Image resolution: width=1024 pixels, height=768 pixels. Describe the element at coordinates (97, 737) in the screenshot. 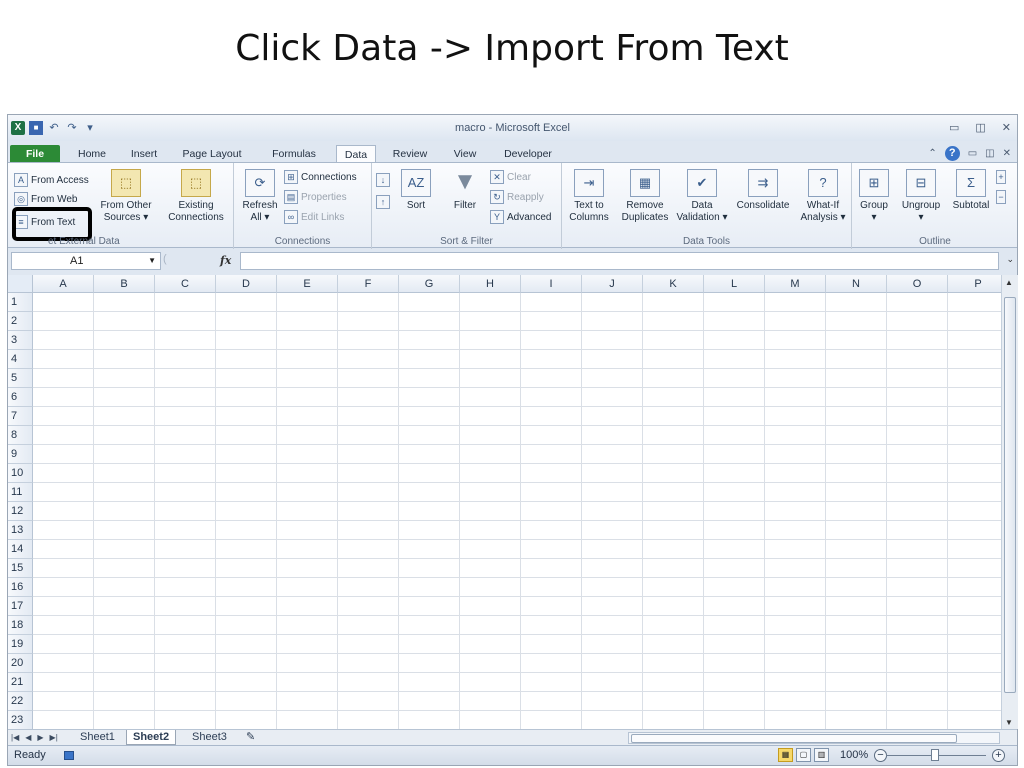

I see `sheet-tab-sheet1: Sheet1` at that location.